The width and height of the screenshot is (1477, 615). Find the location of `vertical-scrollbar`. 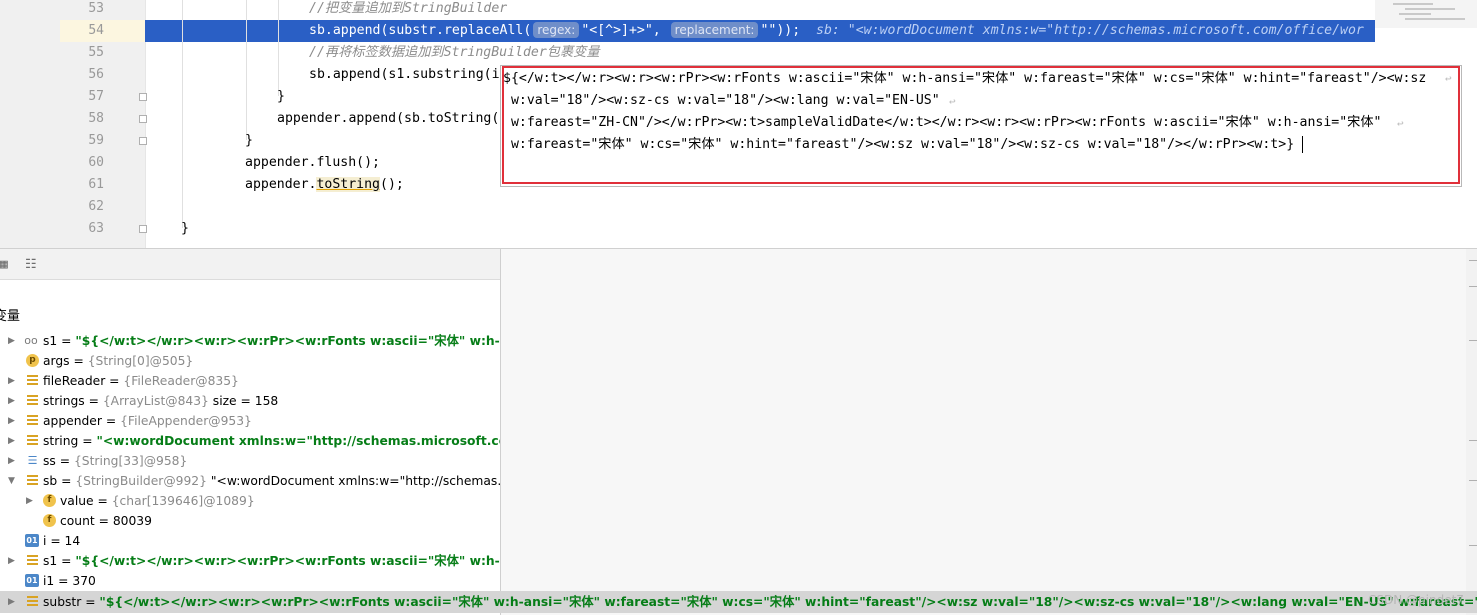

vertical-scrollbar is located at coordinates (1471, 432).